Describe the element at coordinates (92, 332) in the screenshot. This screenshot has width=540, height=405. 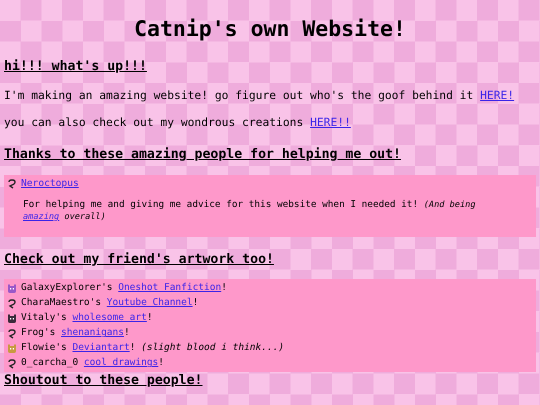
I see `link: shenanigans` at that location.